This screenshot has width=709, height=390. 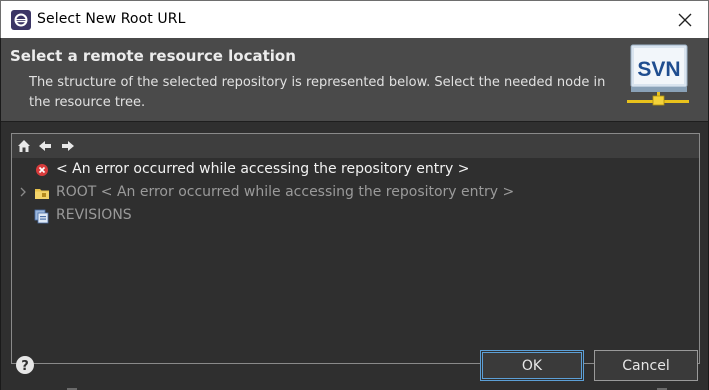 What do you see at coordinates (658, 69) in the screenshot?
I see `svn-logo-text: SVN` at bounding box center [658, 69].